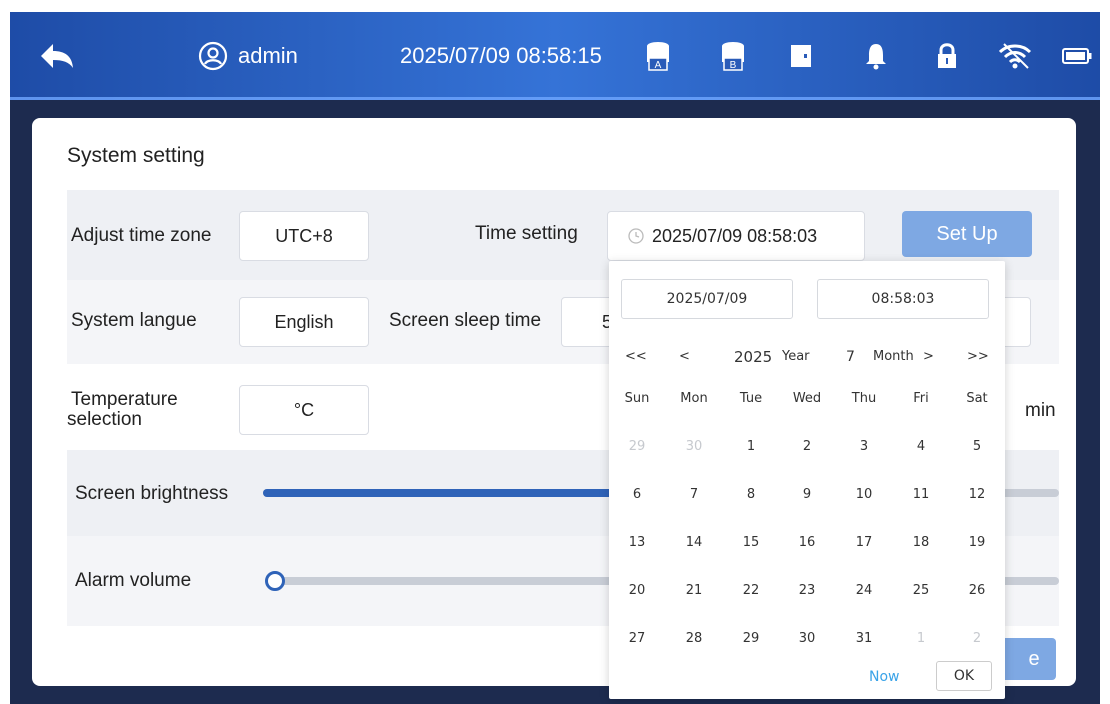 Image resolution: width=1110 pixels, height=704 pixels. I want to click on calendar-day: 12, so click(977, 494).